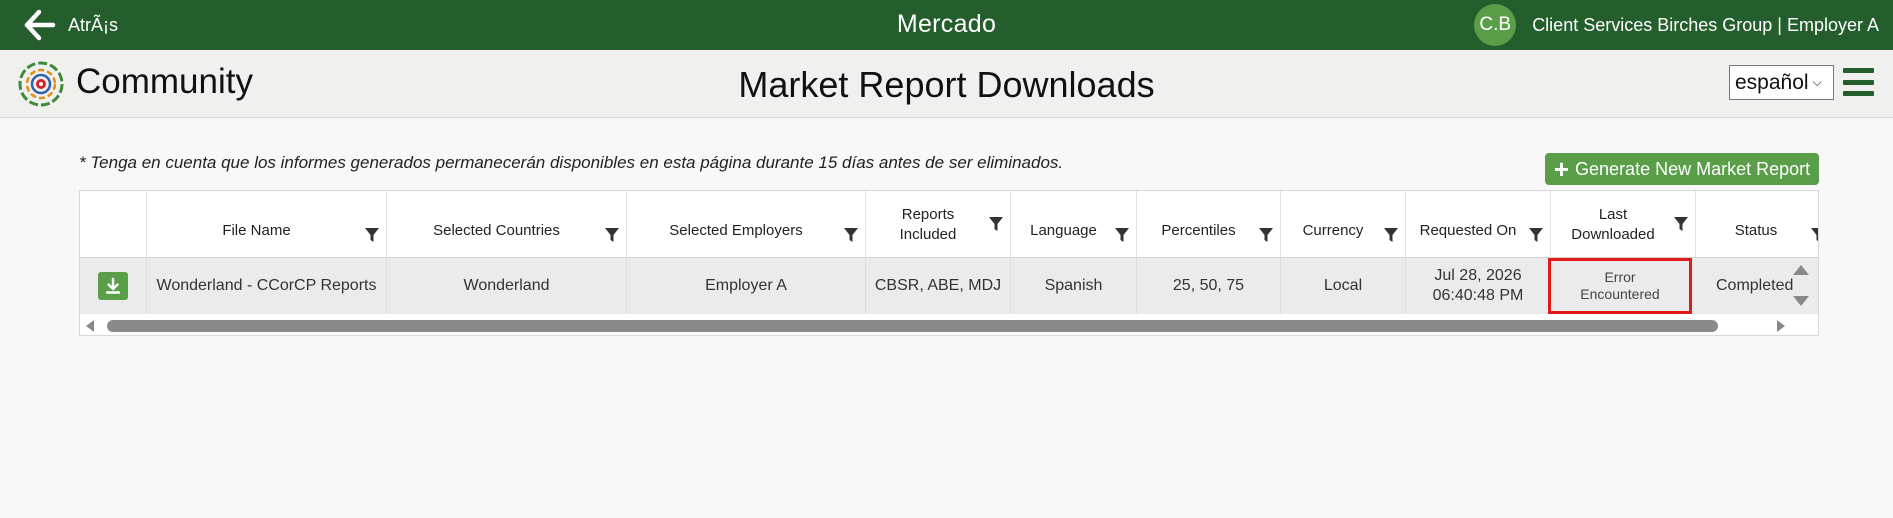 The image size is (1893, 518). What do you see at coordinates (1801, 270) in the screenshot?
I see `scroll-up-arrow-icon` at bounding box center [1801, 270].